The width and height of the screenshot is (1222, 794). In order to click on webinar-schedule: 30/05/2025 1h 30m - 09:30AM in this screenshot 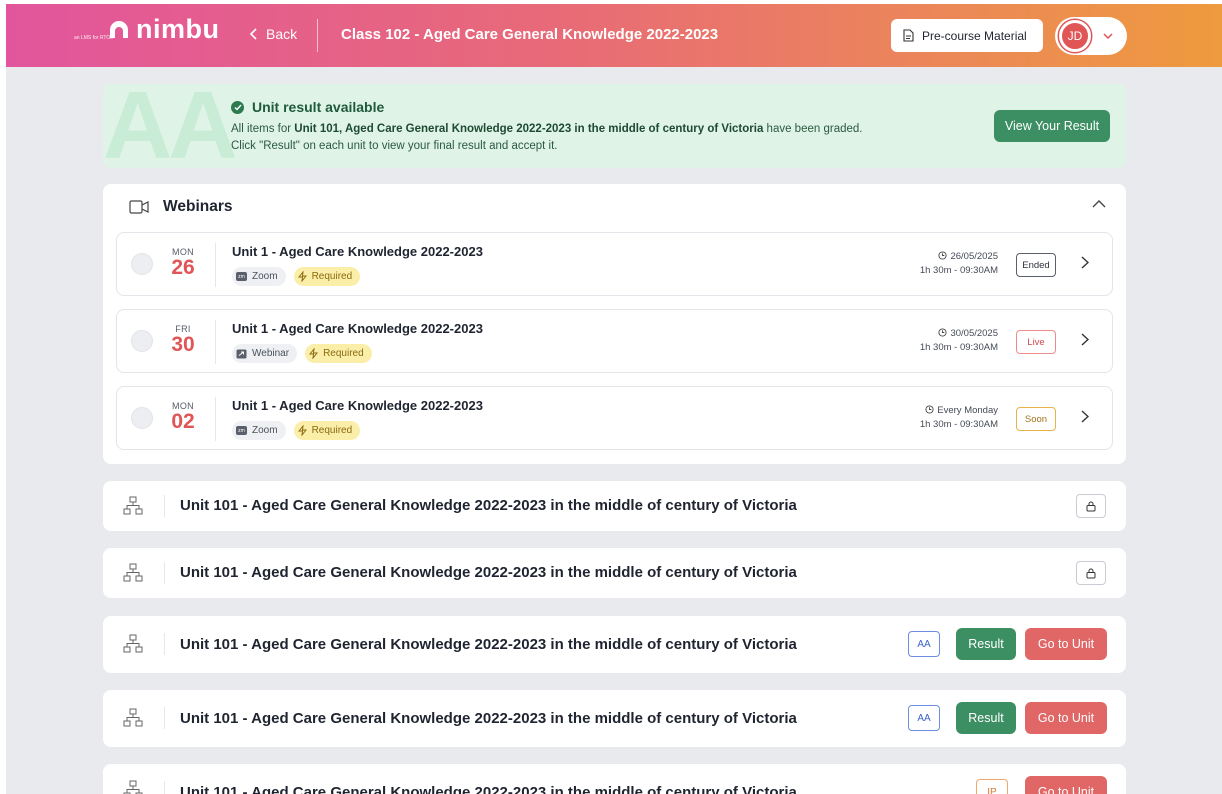, I will do `click(959, 341)`.